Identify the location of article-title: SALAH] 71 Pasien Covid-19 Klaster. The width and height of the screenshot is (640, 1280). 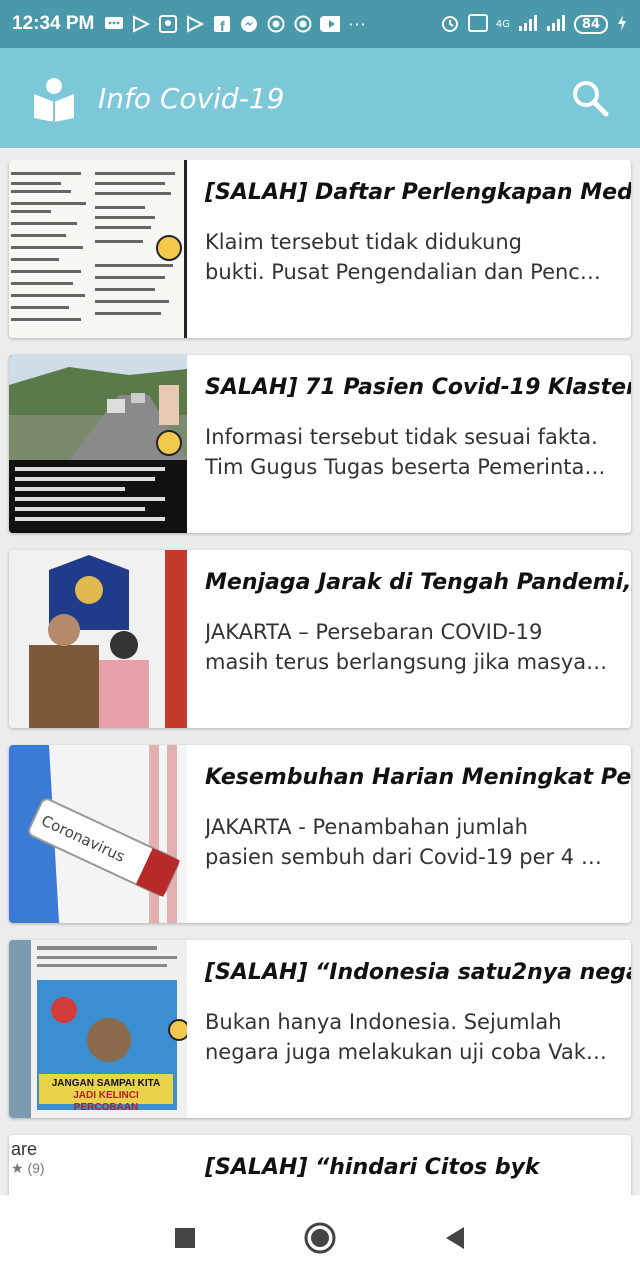
(418, 387).